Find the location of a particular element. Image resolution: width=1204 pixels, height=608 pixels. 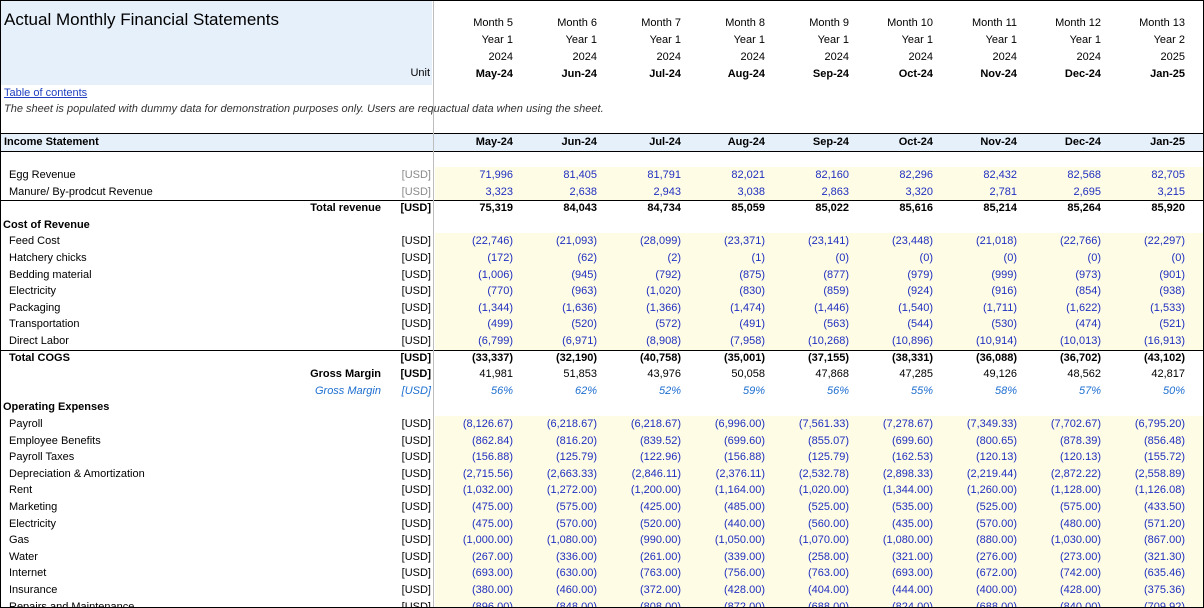

value-cell: (688.00) is located at coordinates (981, 602).